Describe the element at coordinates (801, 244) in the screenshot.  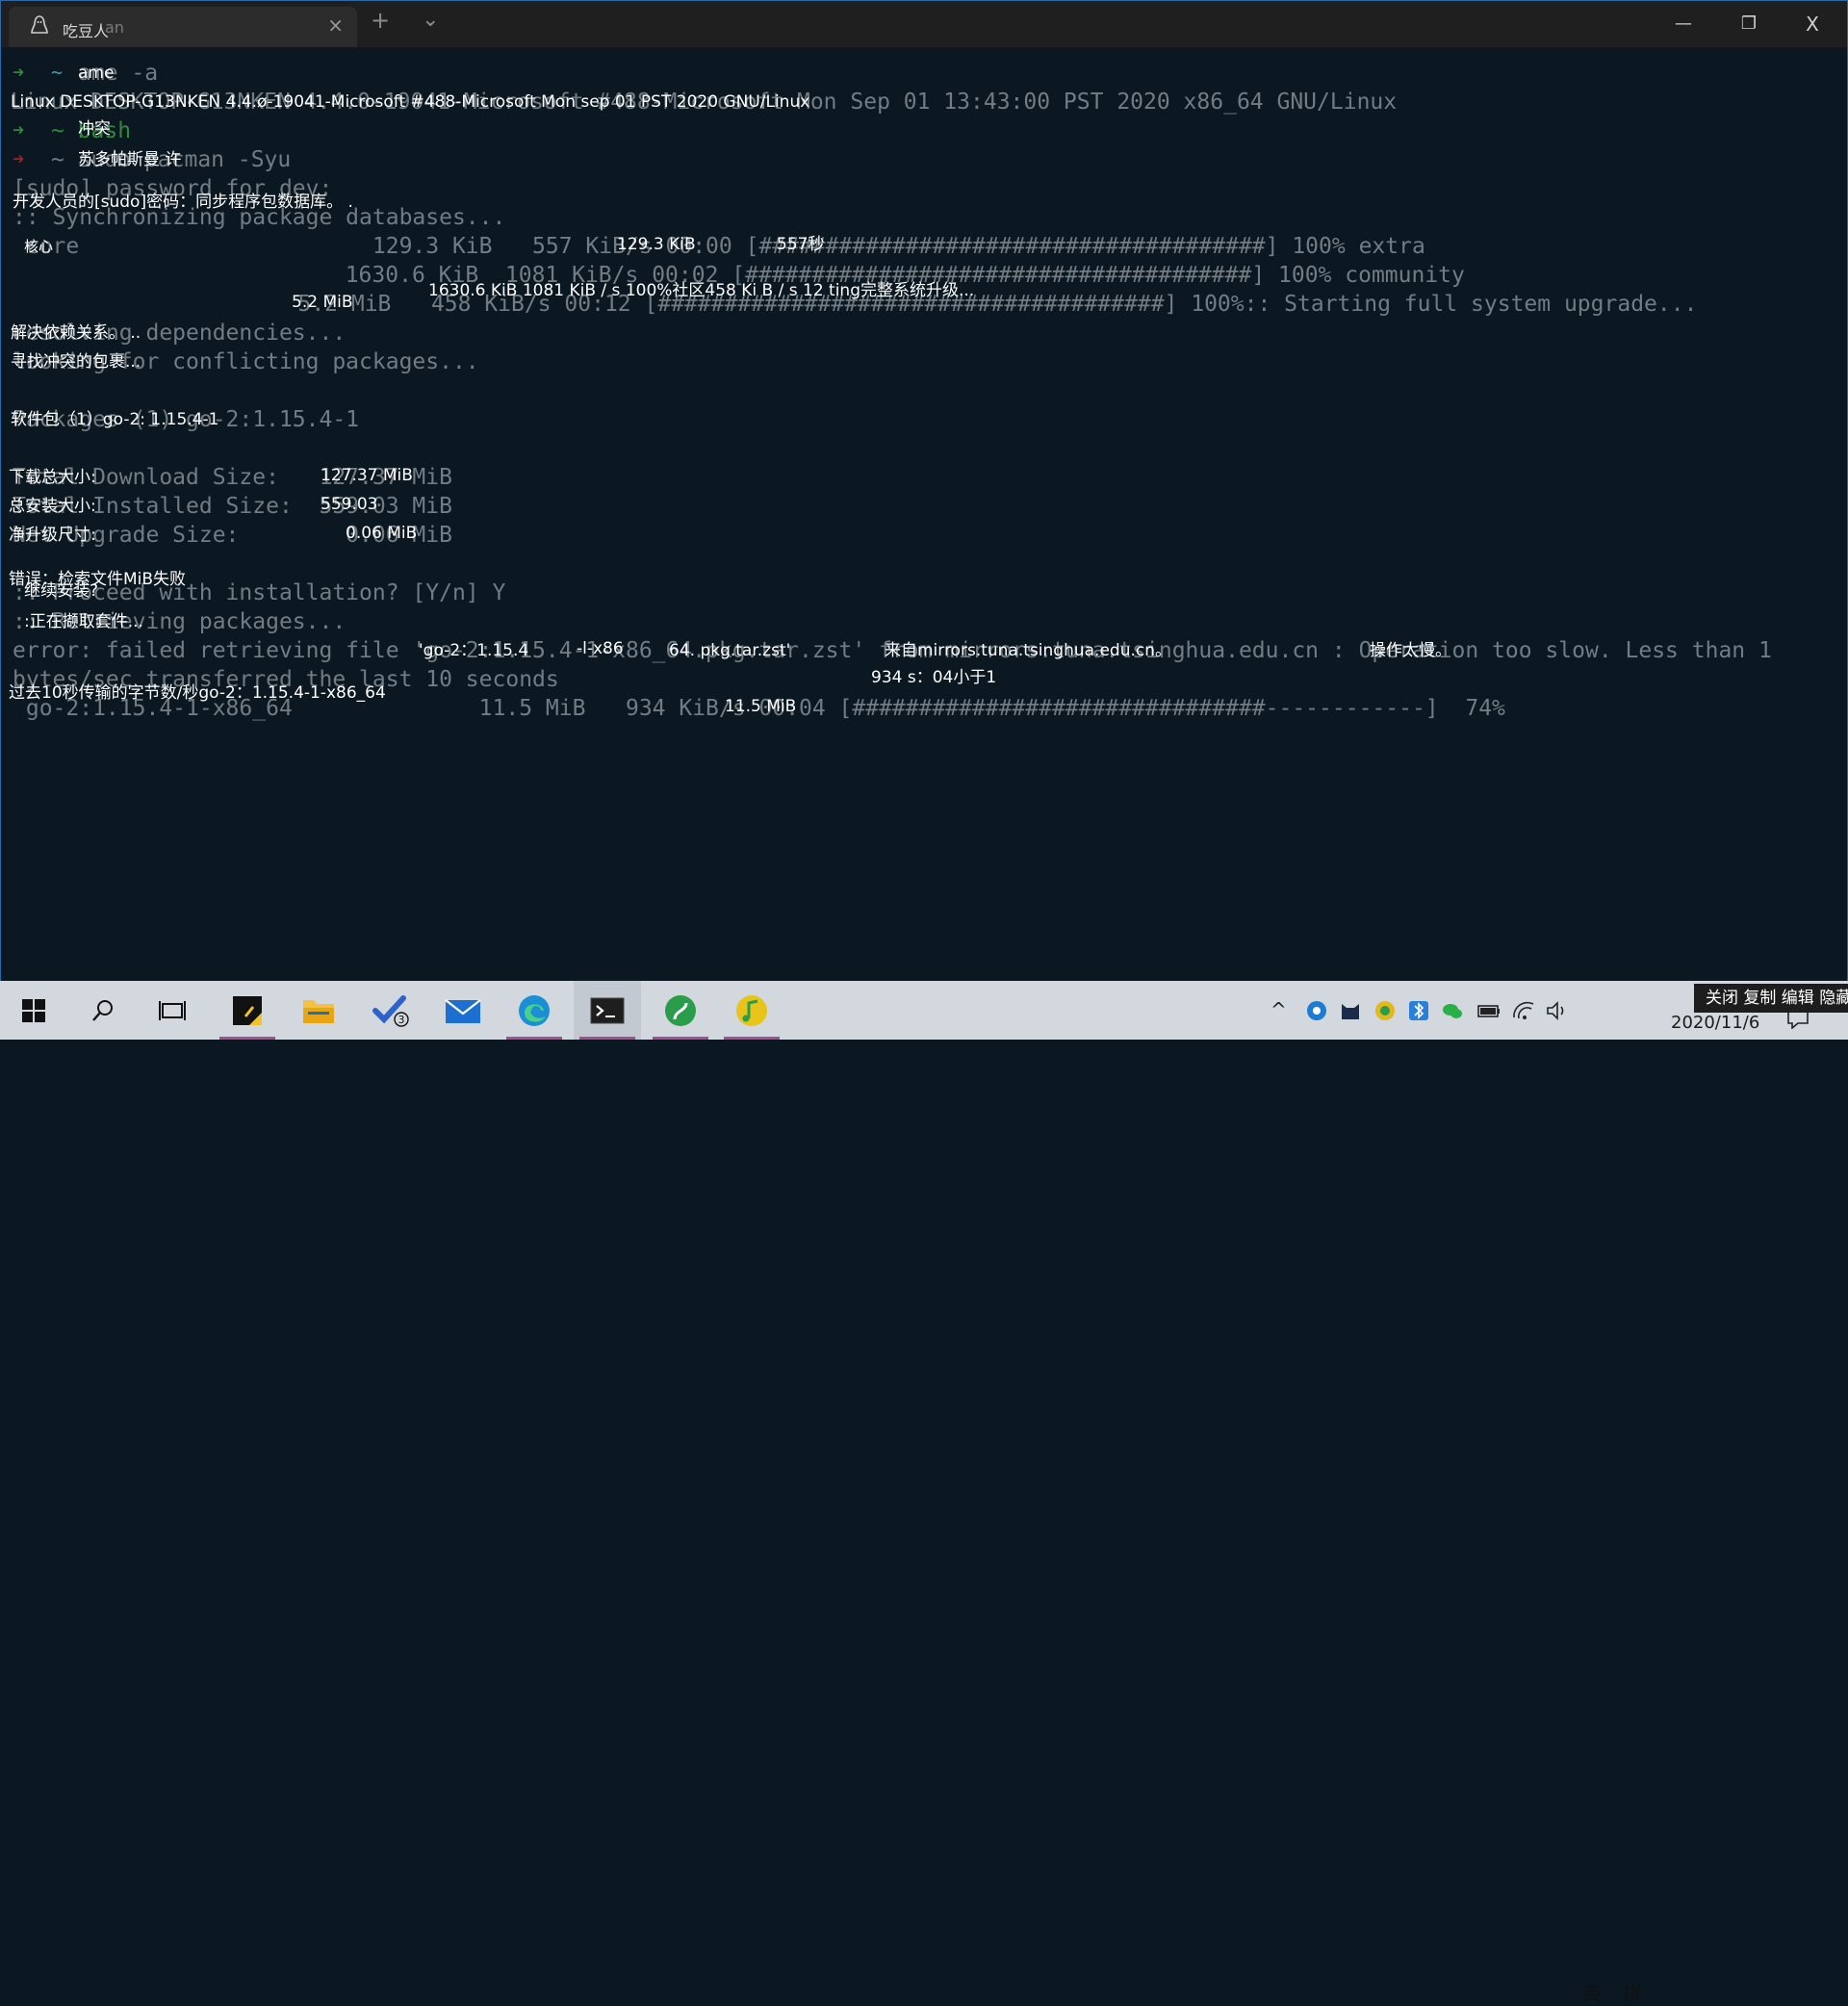
I see `overlay-text: 557秒` at that location.